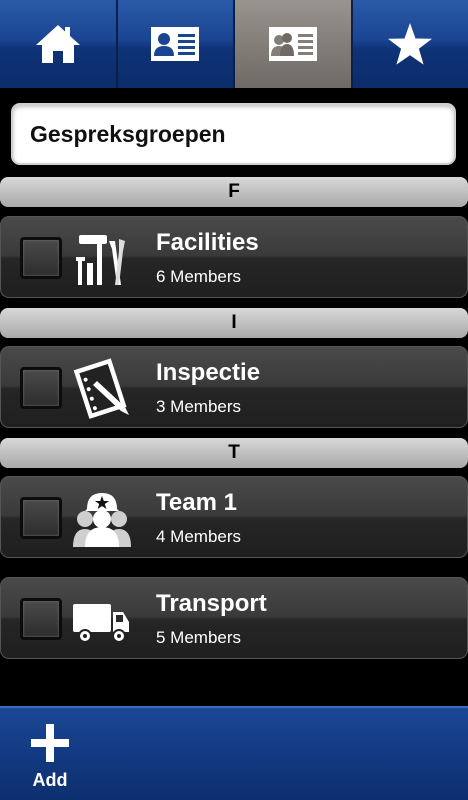 This screenshot has width=468, height=800. Describe the element at coordinates (102, 619) in the screenshot. I see `truck-icon` at that location.